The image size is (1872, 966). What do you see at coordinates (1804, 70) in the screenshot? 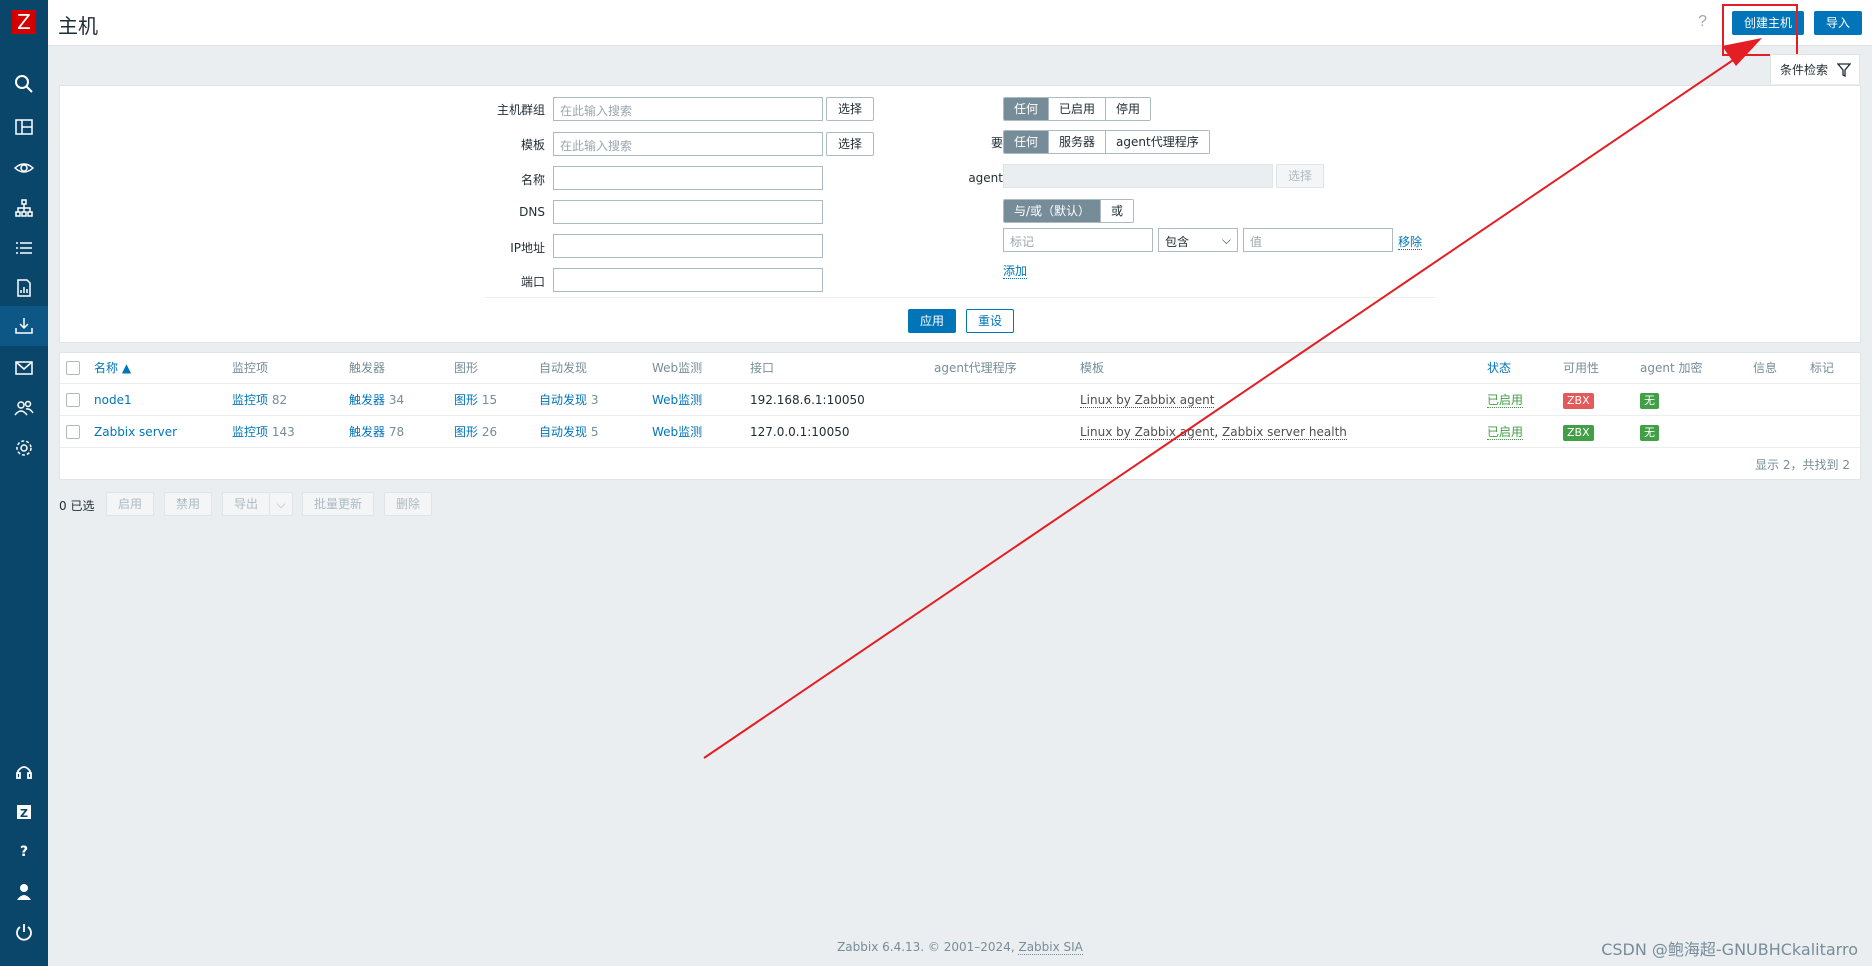
I see `filter-tab-label: 条件检索` at bounding box center [1804, 70].